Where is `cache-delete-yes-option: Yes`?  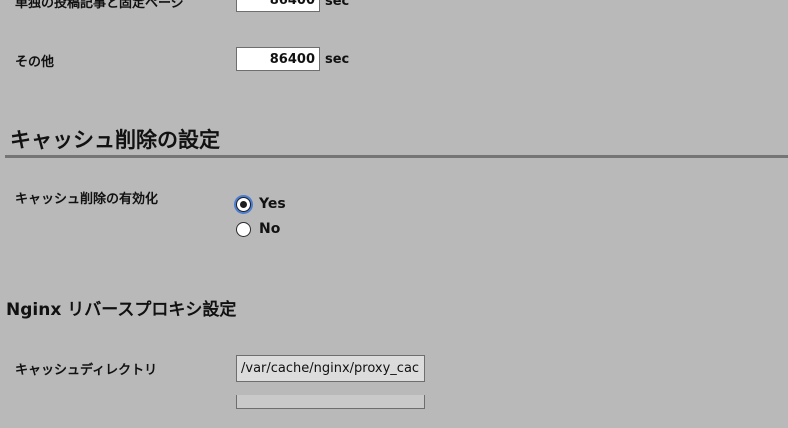 cache-delete-yes-option: Yes is located at coordinates (261, 204).